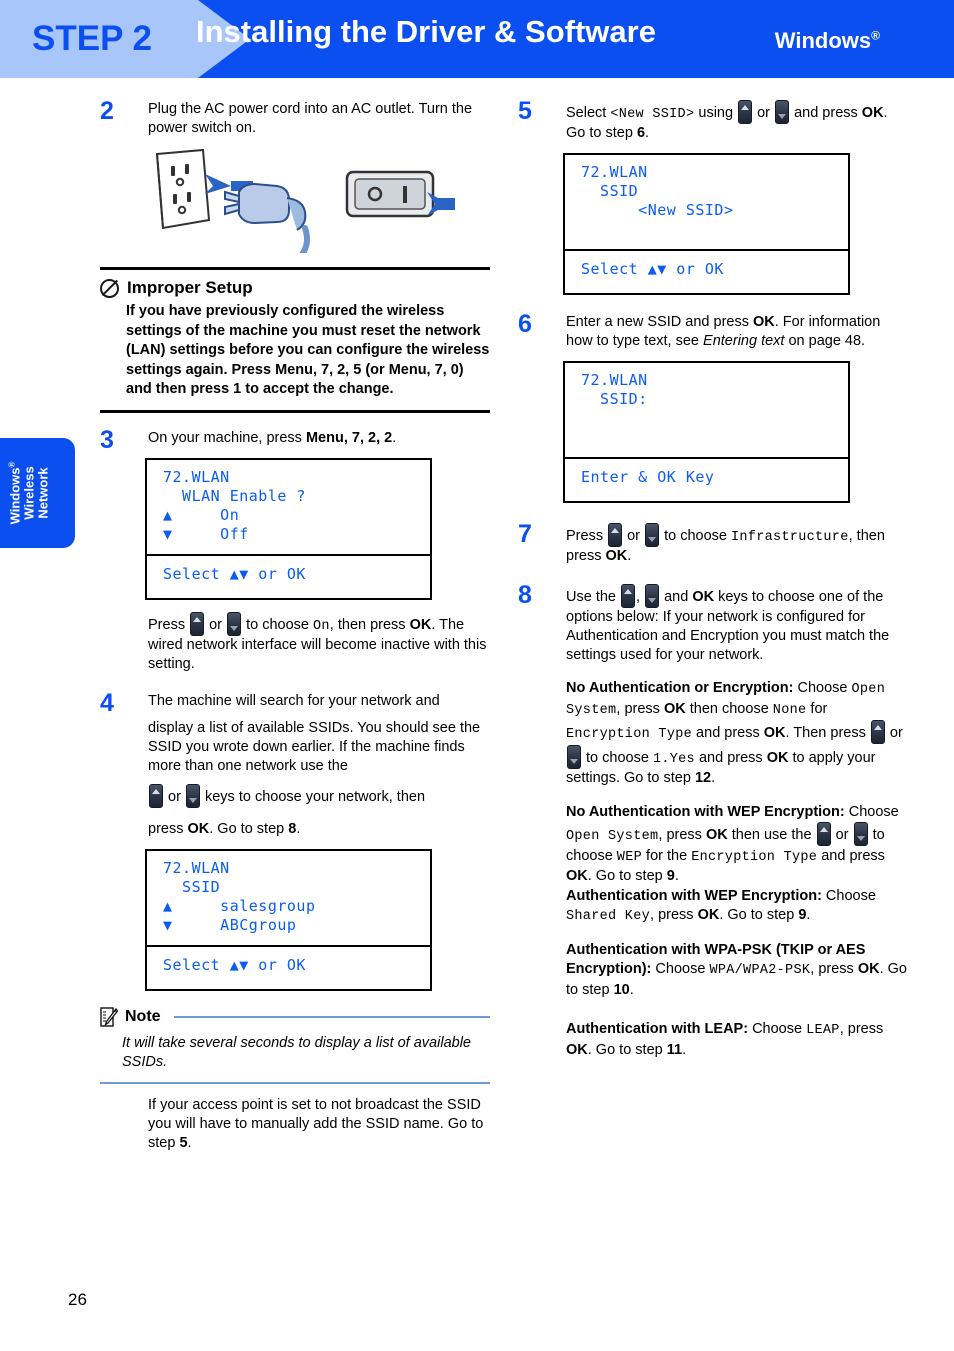  I want to click on side-tab-windows-wireless-network: Windows® Wireless Network, so click(37, 493).